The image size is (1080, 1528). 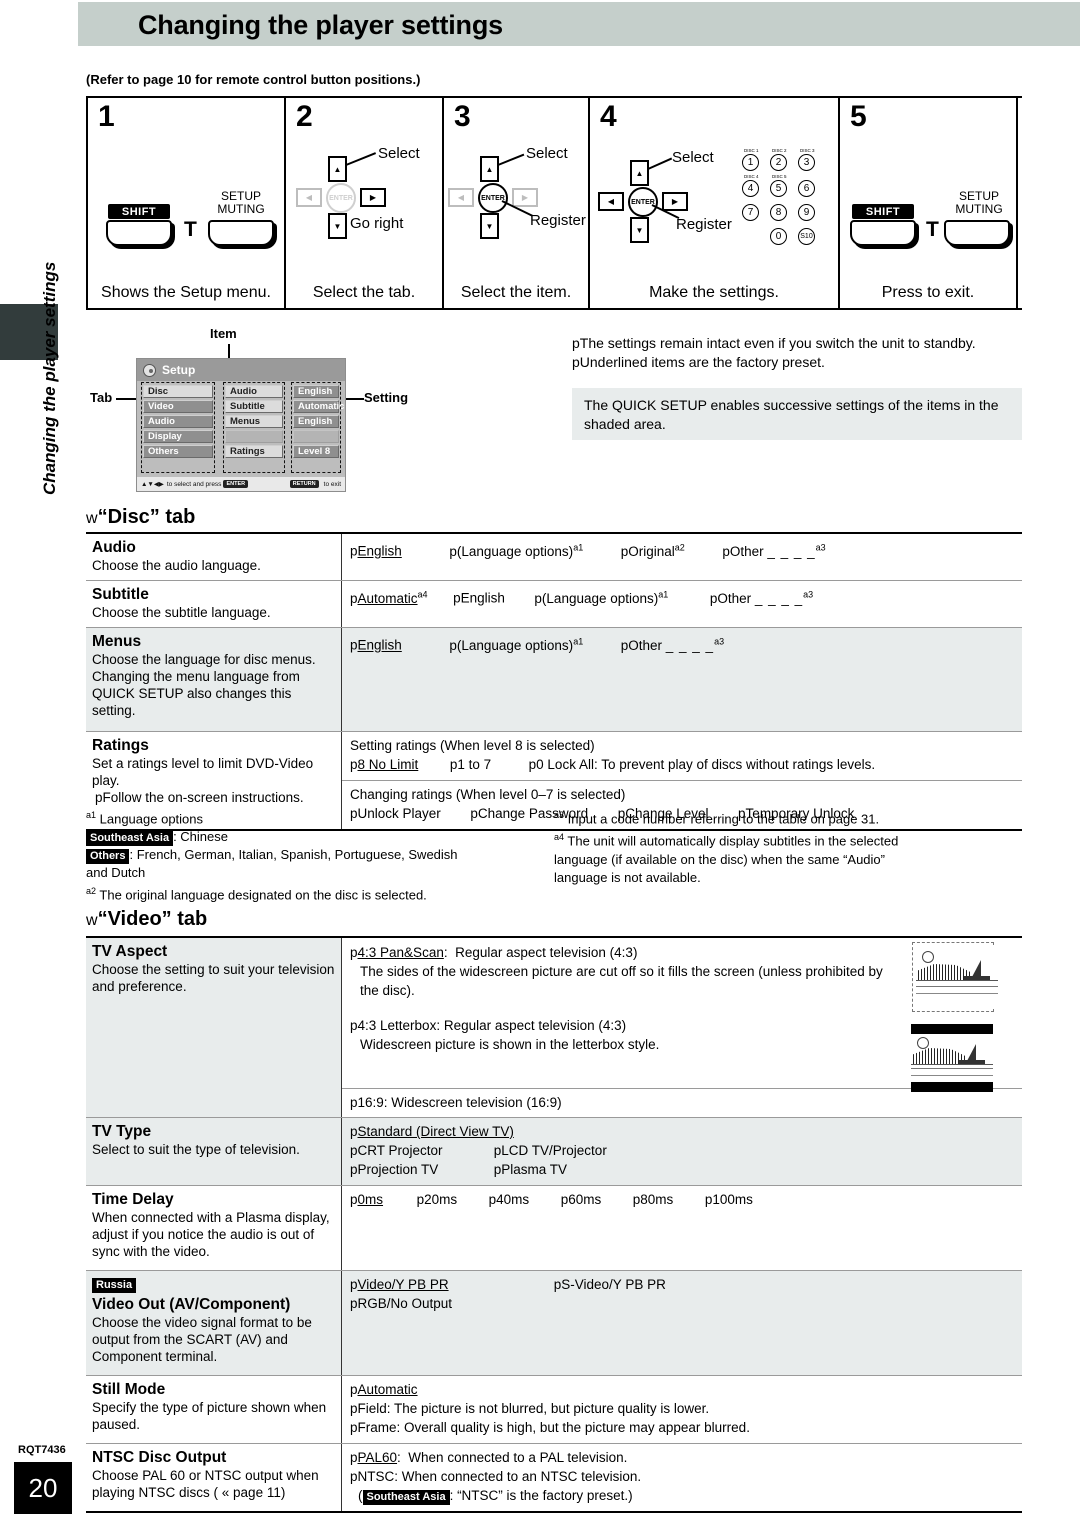 I want to click on numkey-5: 5, so click(x=778, y=188).